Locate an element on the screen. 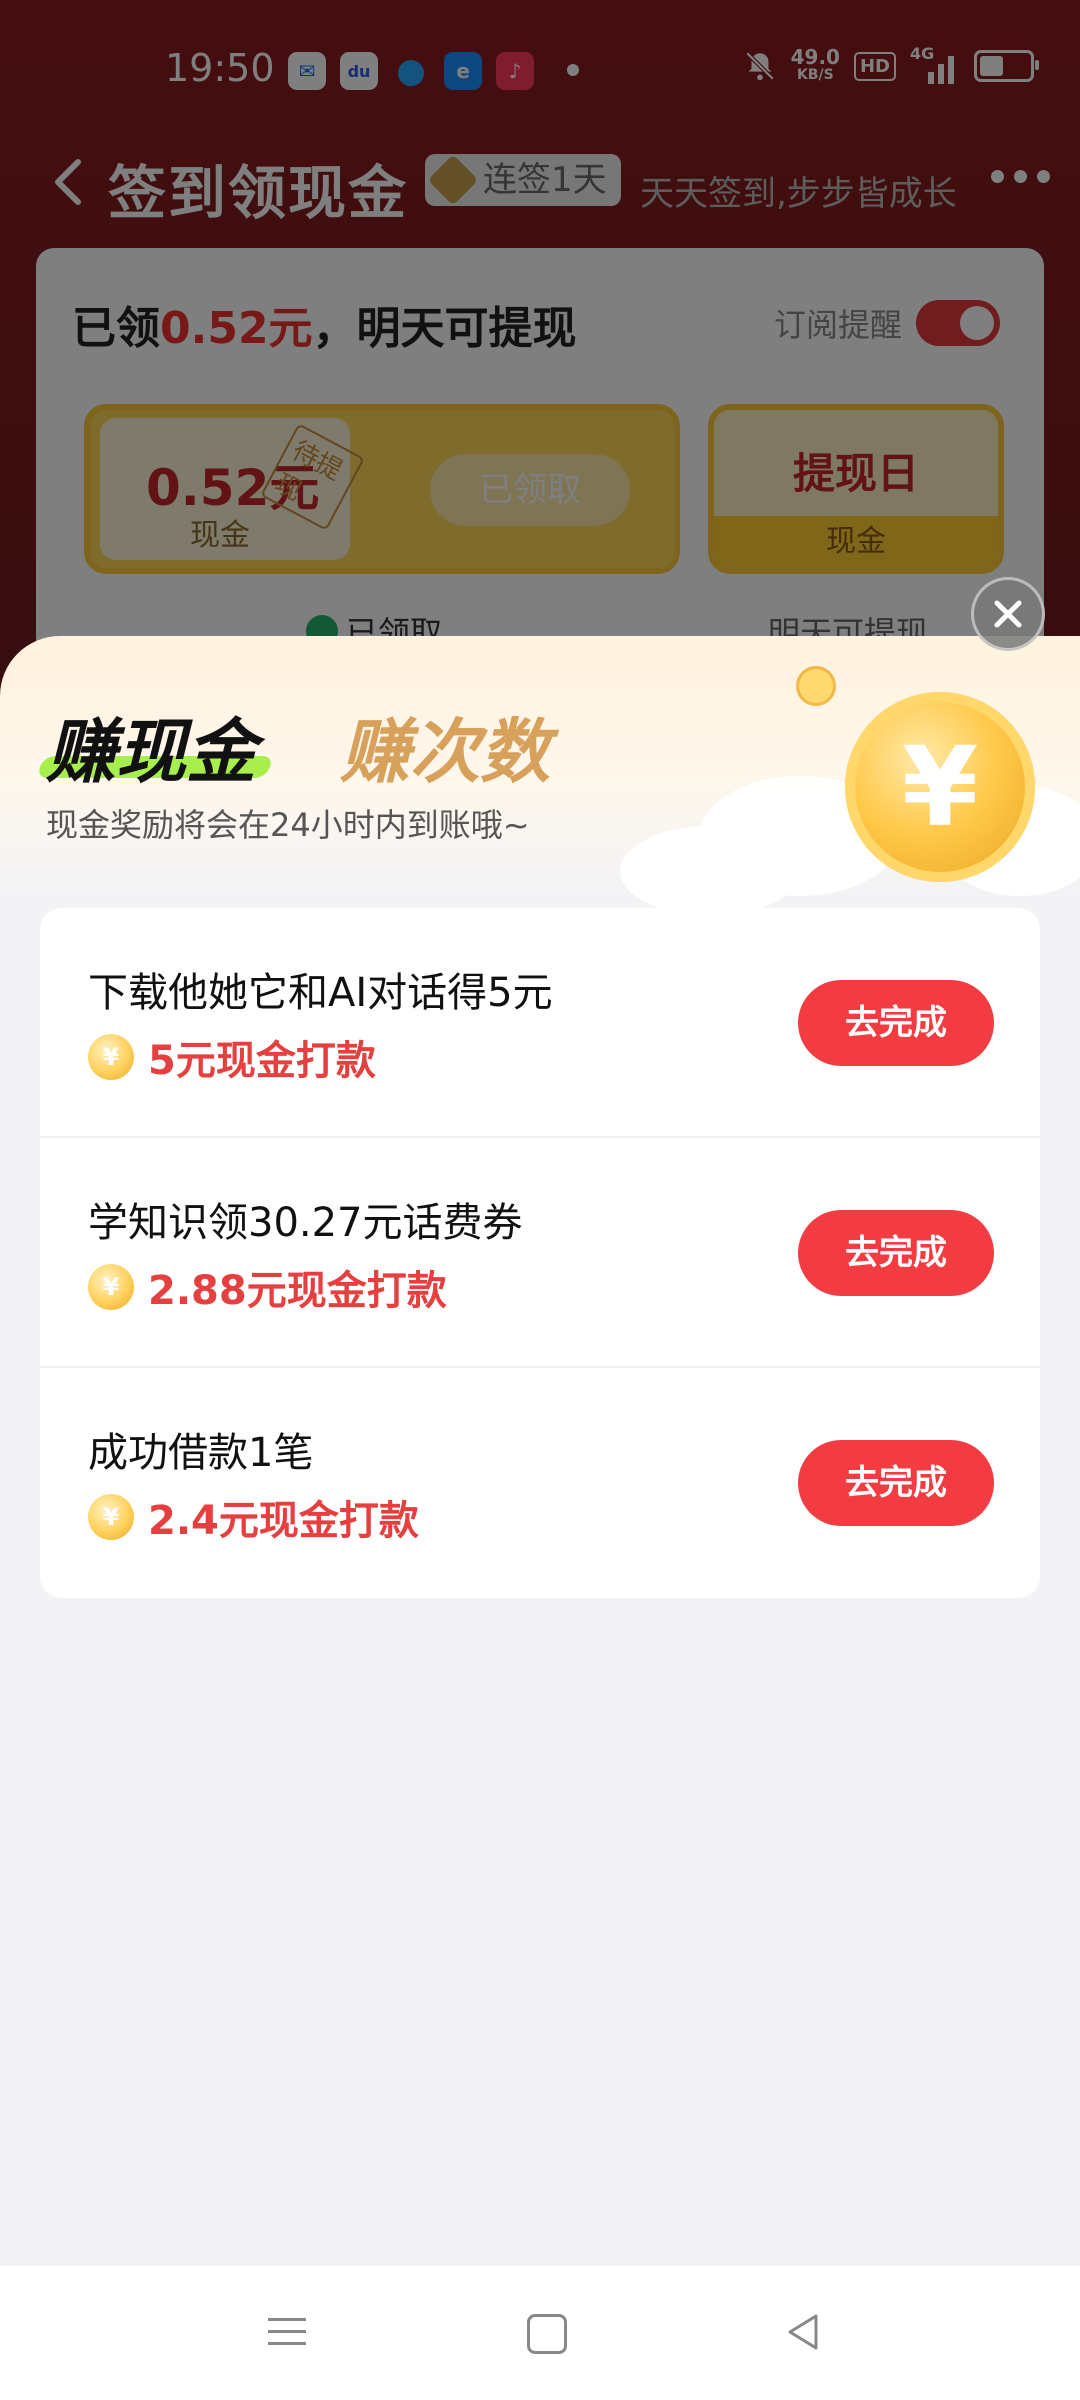 The image size is (1080, 2400). yuan-coin-icon: ¥ is located at coordinates (940, 787).